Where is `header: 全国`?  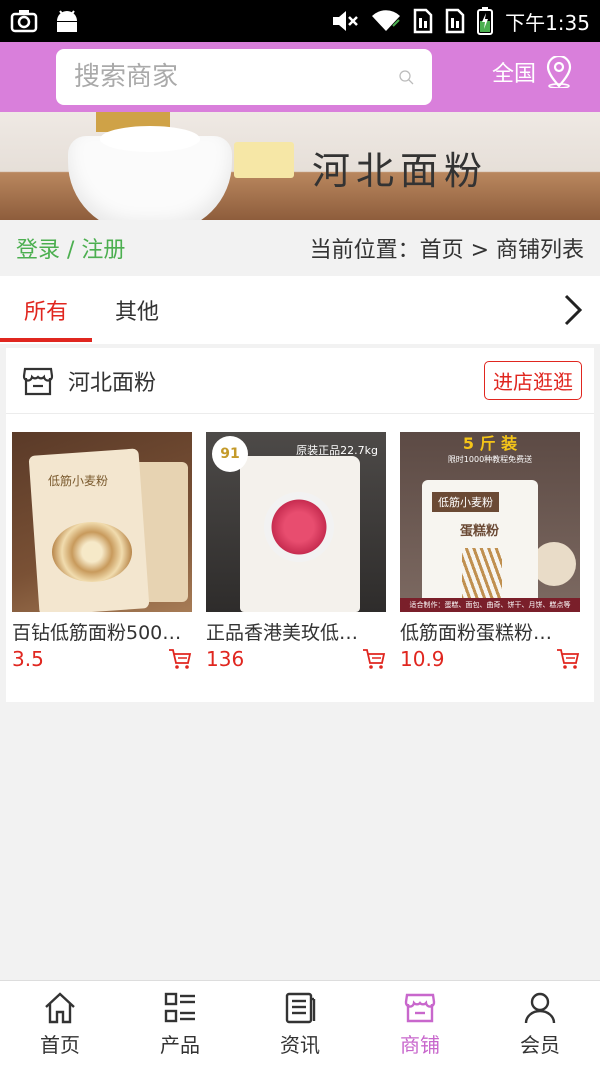
header: 全国 is located at coordinates (300, 77).